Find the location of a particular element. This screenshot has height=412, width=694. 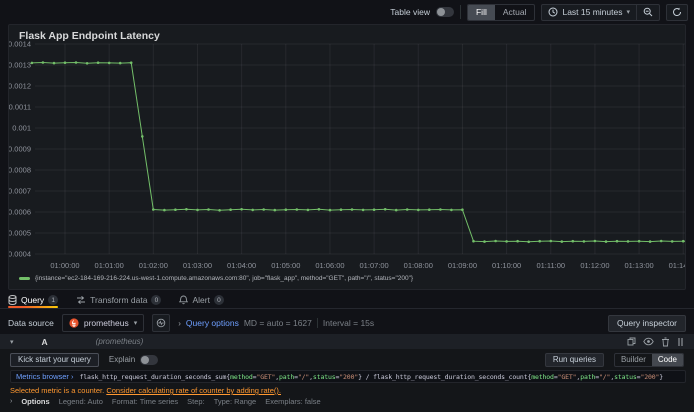

options-format-summary: Format: Time series is located at coordinates (145, 401).